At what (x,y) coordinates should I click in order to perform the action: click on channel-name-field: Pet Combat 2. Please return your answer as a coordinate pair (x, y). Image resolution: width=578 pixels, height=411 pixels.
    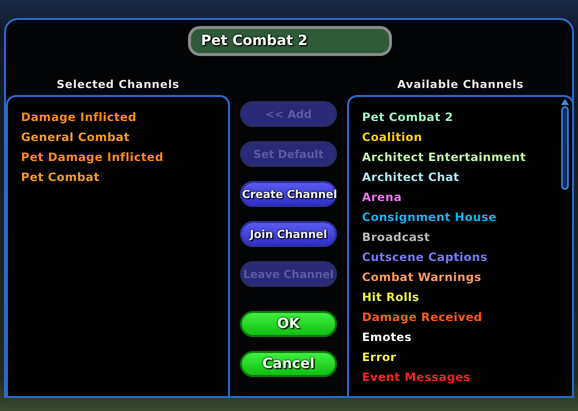
    Looking at the image, I should click on (290, 41).